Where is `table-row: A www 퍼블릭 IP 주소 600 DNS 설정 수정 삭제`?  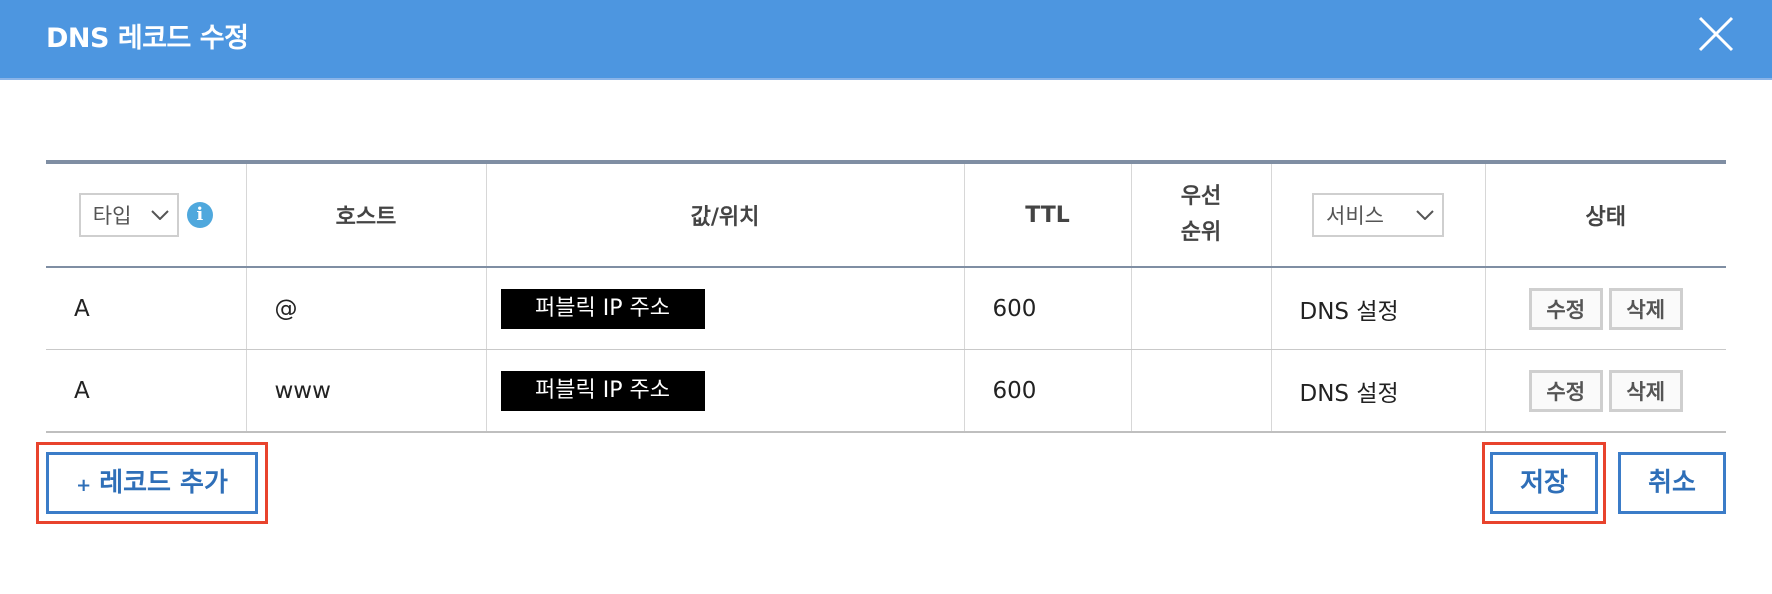 table-row: A www 퍼블릭 IP 주소 600 DNS 설정 수정 삭제 is located at coordinates (886, 391).